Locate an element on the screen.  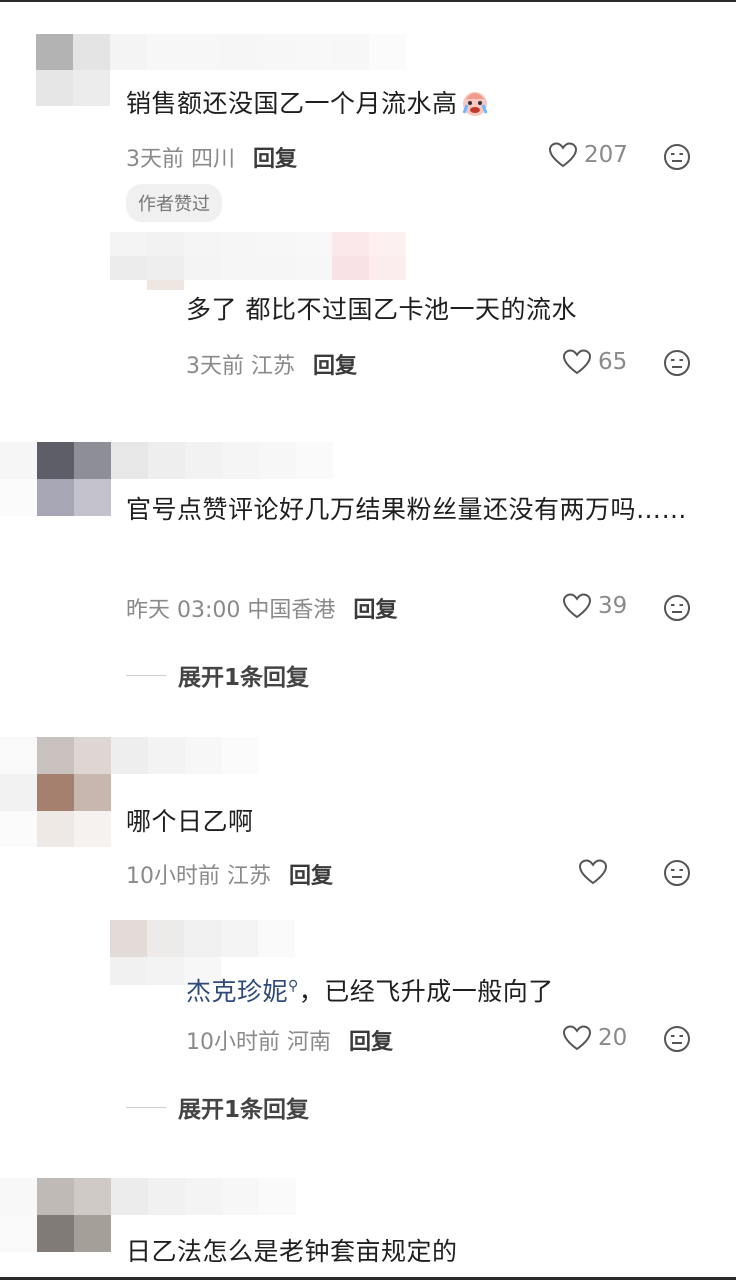
crying-face-emoji-icon is located at coordinates (475, 102).